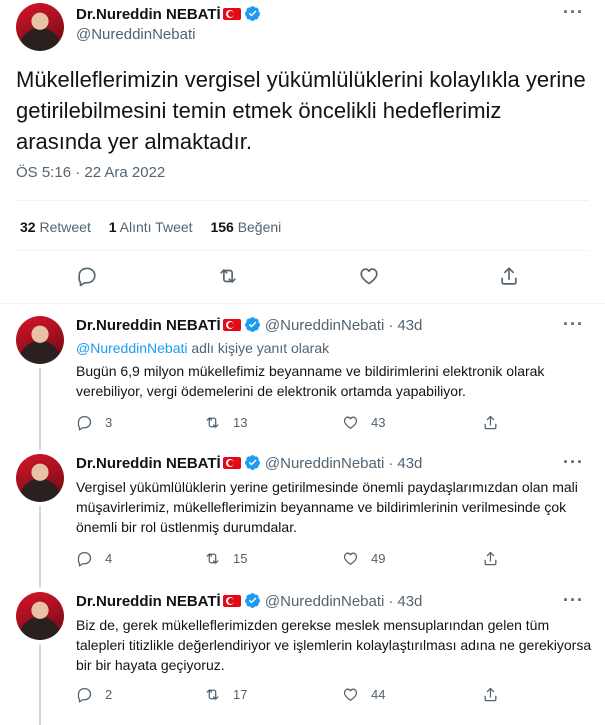 The height and width of the screenshot is (725, 605). What do you see at coordinates (258, 348) in the screenshot?
I see `reply-to-suffix: adlı kişiye yanıt olarak` at bounding box center [258, 348].